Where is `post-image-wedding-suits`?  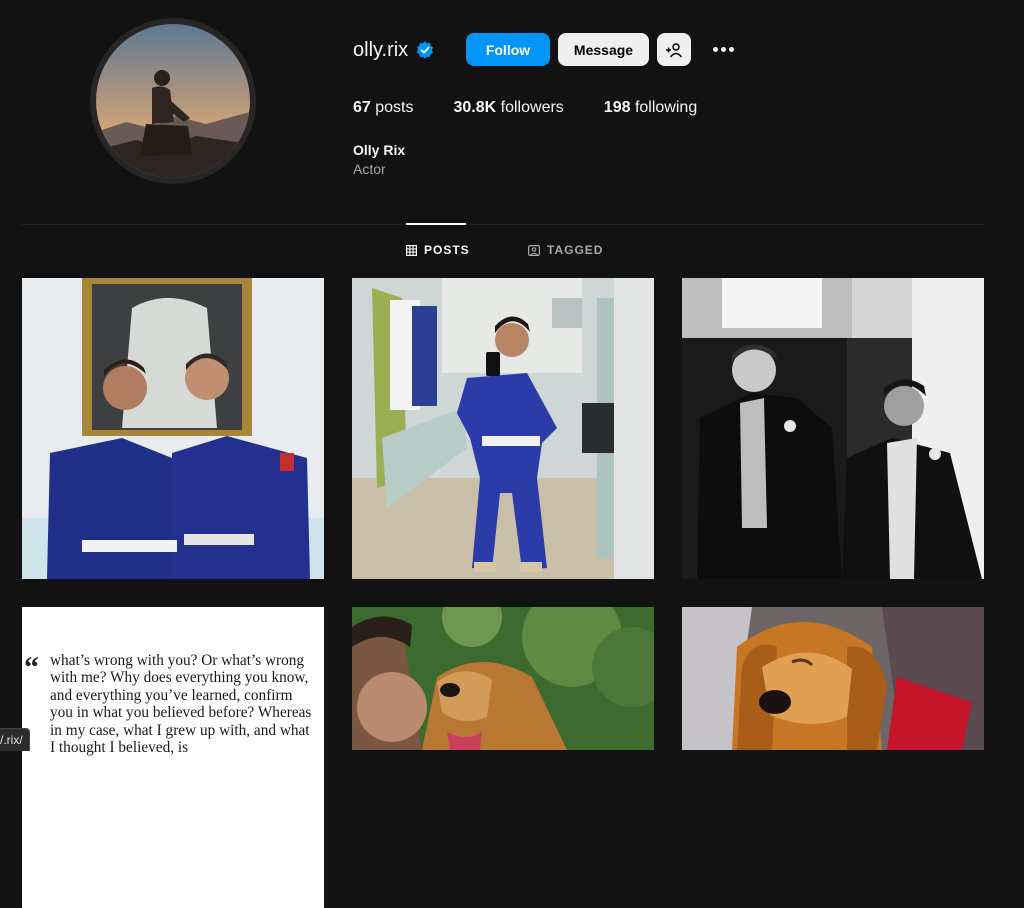 post-image-wedding-suits is located at coordinates (833, 428).